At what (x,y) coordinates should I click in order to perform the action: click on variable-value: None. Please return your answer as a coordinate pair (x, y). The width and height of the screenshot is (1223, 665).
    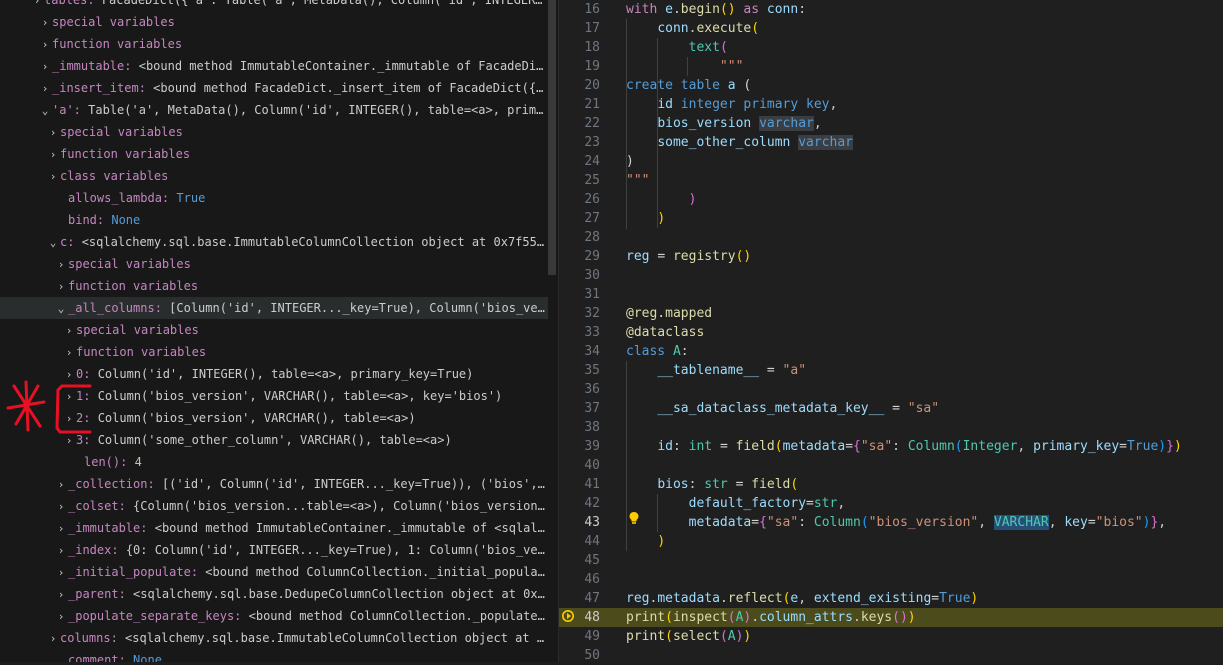
    Looking at the image, I should click on (147, 657).